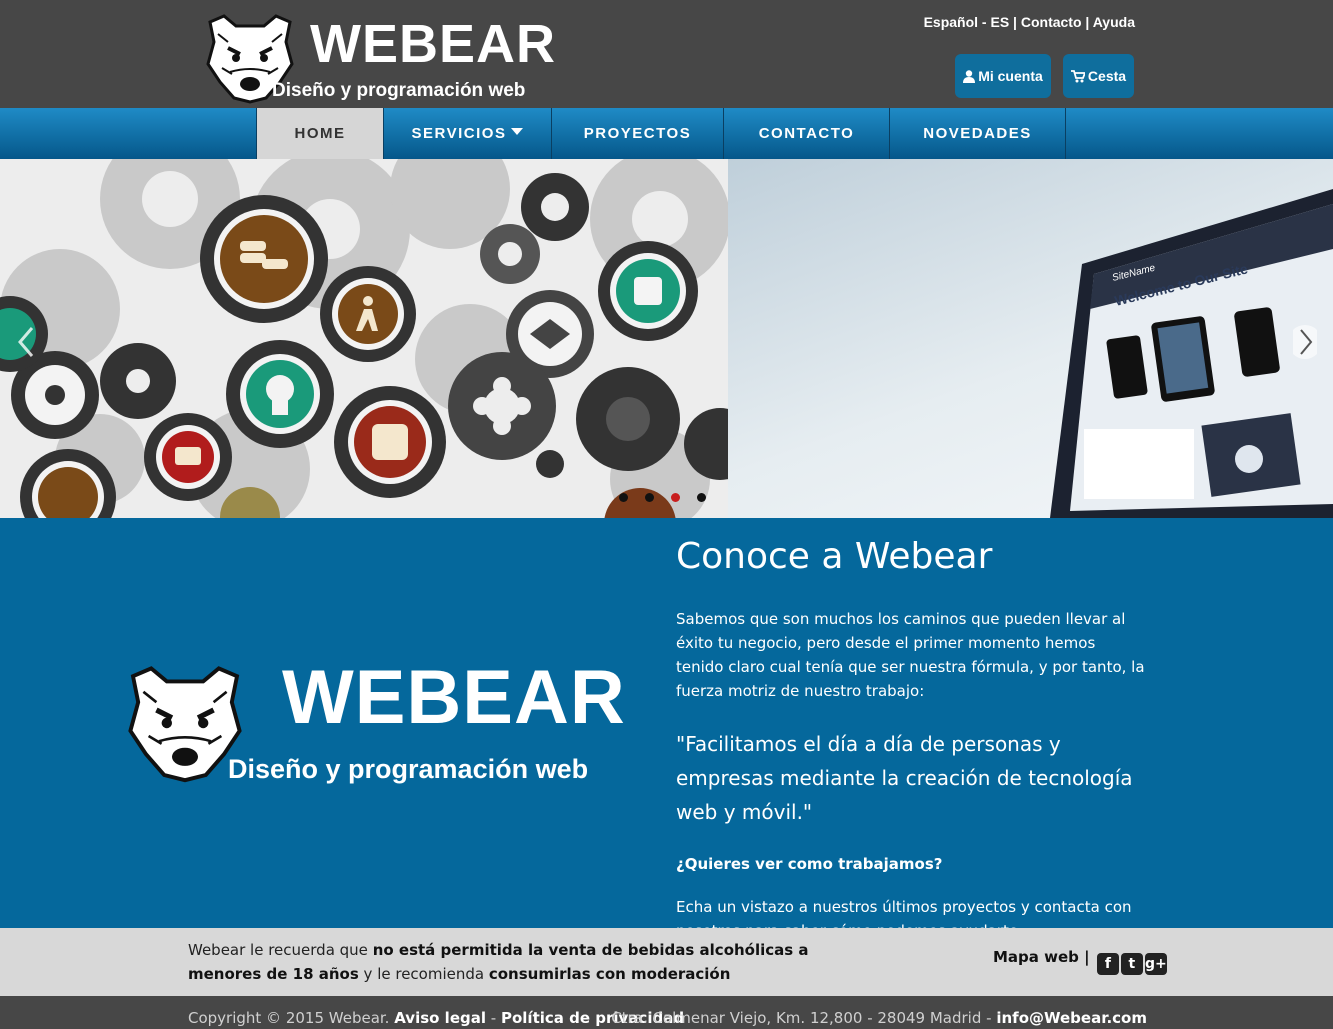  Describe the element at coordinates (969, 76) in the screenshot. I see `user-icon` at that location.